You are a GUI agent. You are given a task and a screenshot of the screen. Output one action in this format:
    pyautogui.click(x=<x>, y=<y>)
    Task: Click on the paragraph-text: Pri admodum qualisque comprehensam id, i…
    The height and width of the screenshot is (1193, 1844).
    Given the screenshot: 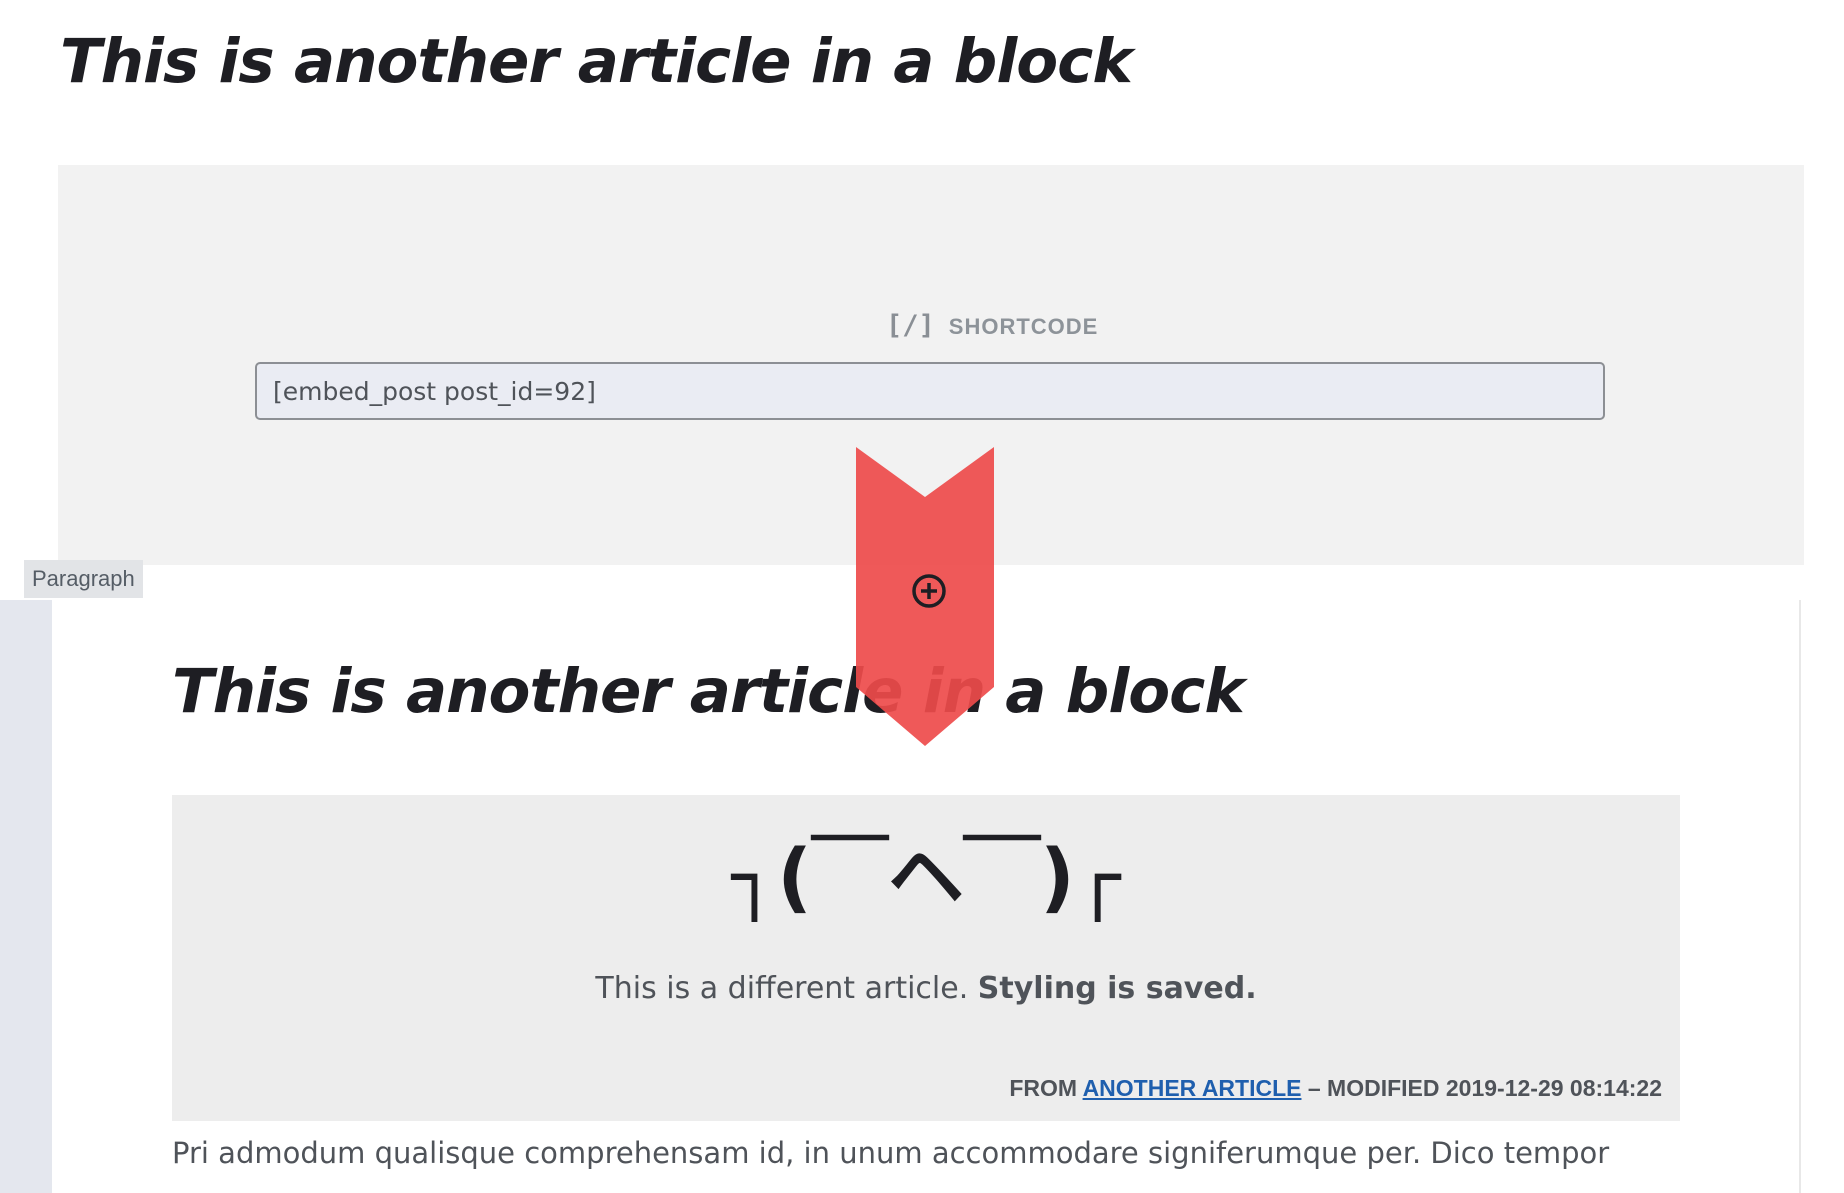 What is the action you would take?
    pyautogui.click(x=972, y=1153)
    